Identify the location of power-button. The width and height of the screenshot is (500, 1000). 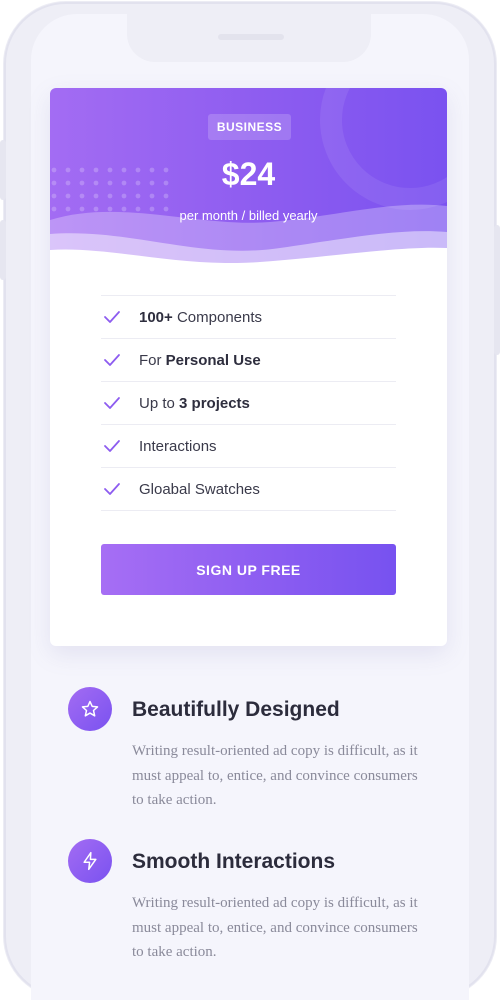
(497, 290).